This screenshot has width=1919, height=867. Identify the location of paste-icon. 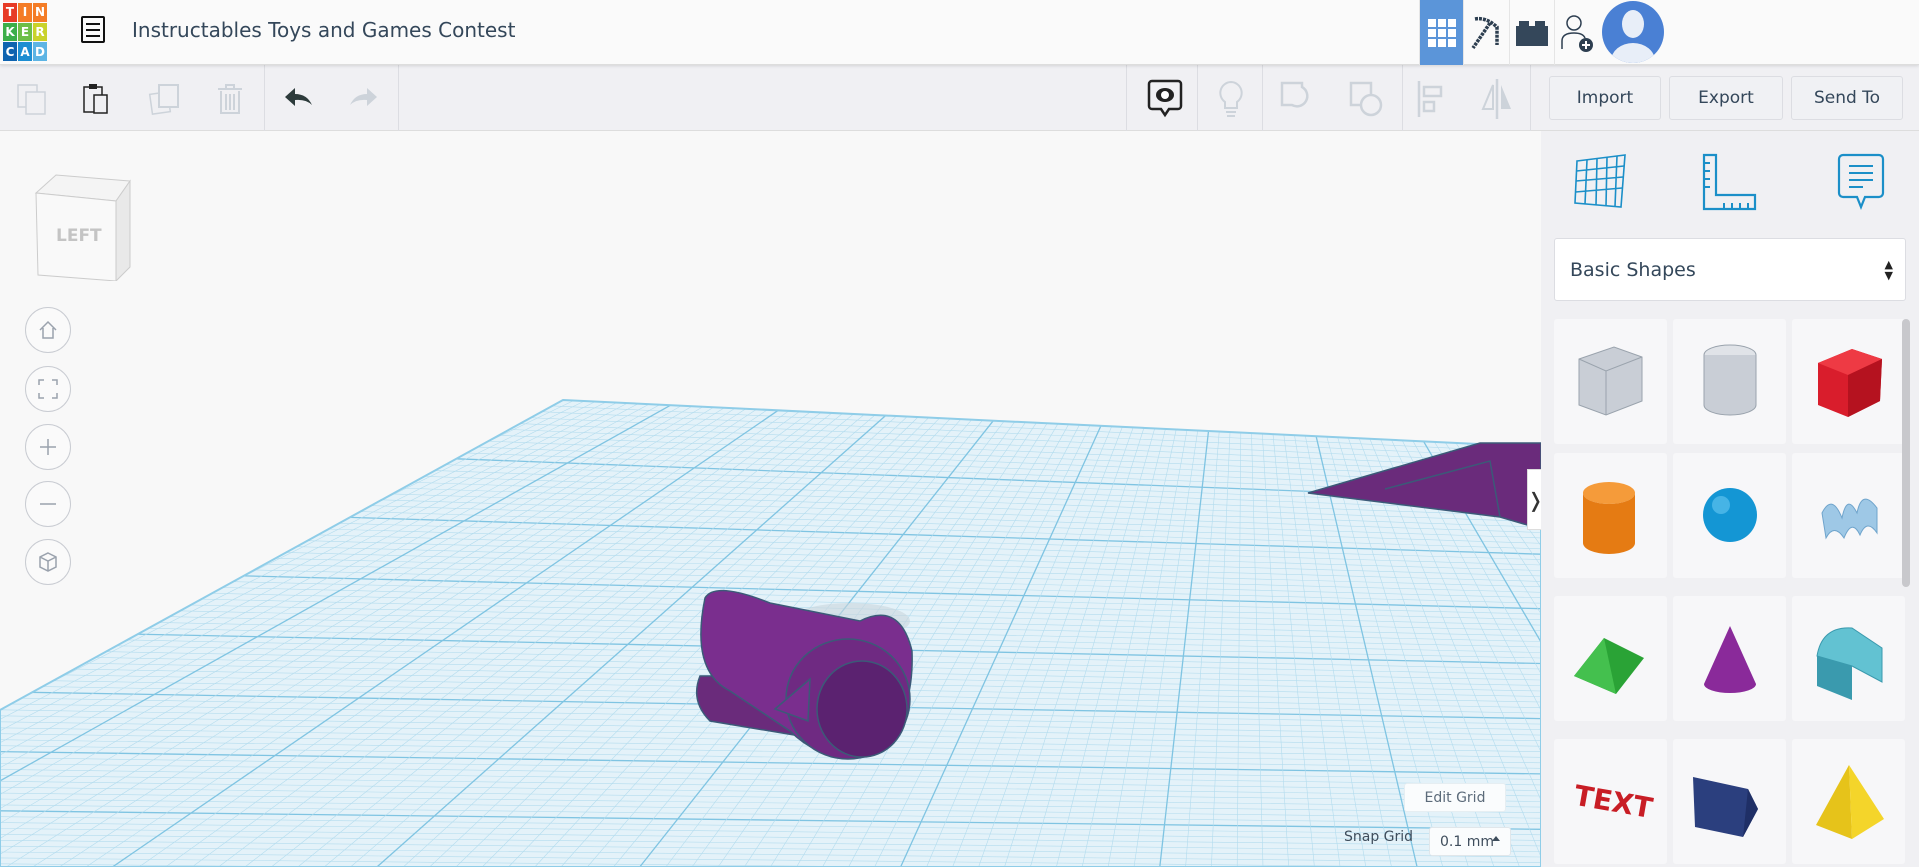
(95, 99).